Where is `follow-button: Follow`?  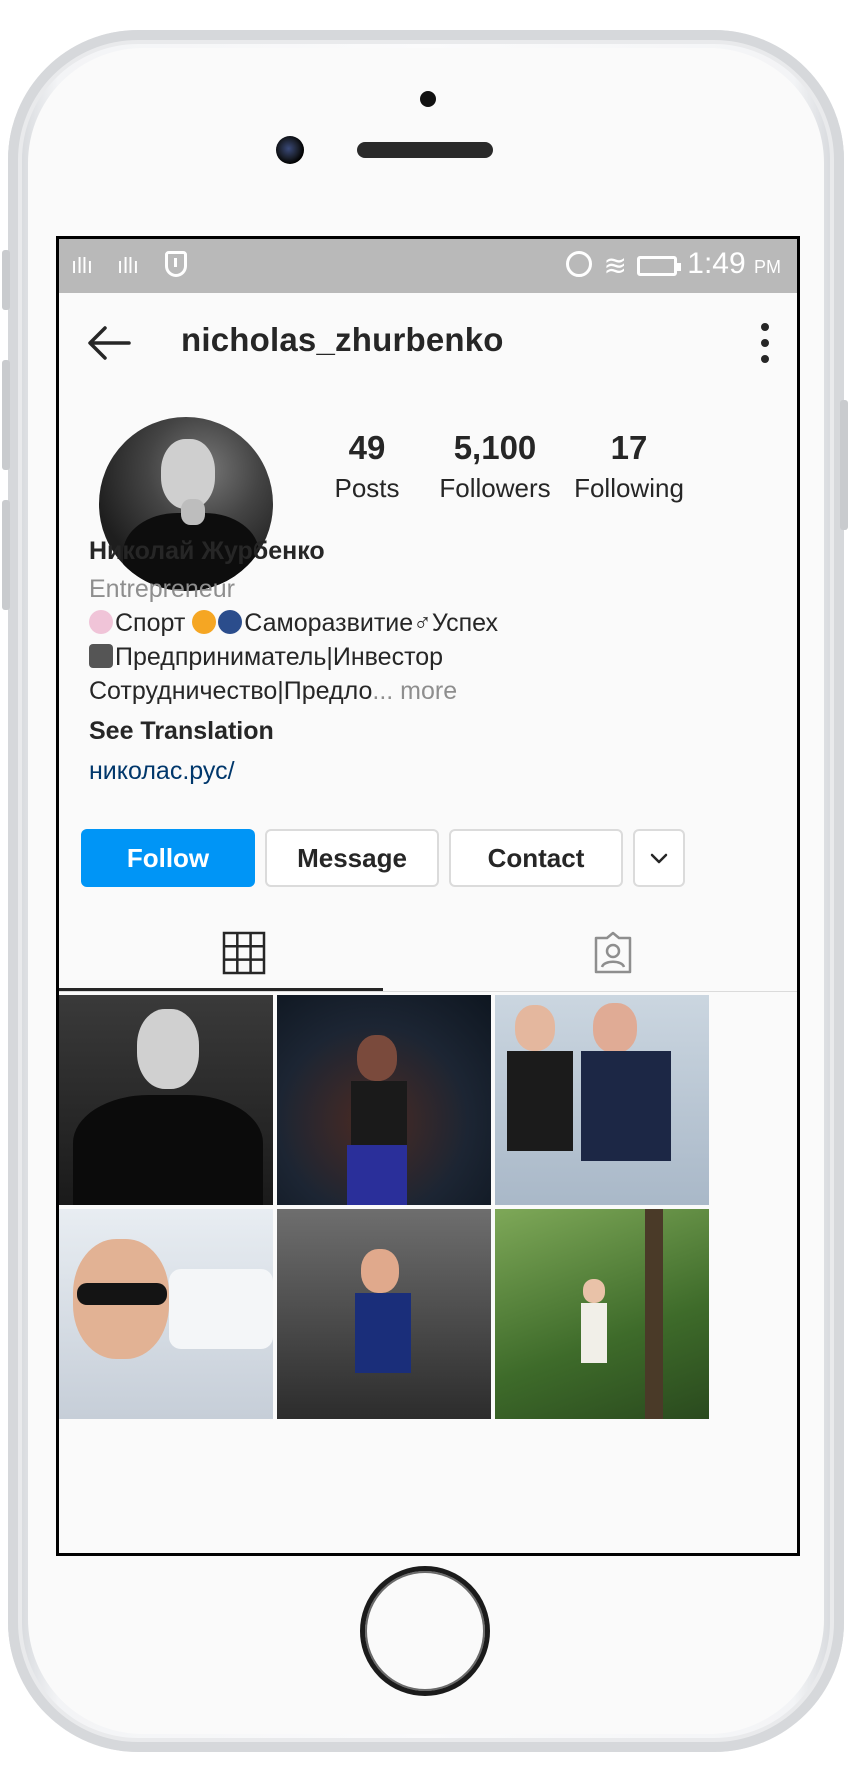
follow-button: Follow is located at coordinates (168, 858).